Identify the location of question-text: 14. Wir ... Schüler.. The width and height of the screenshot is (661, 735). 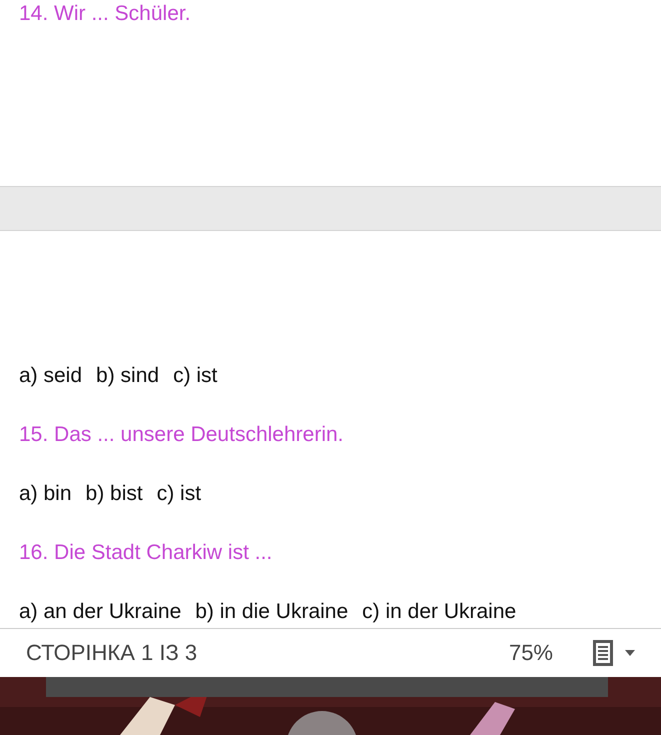
(105, 14).